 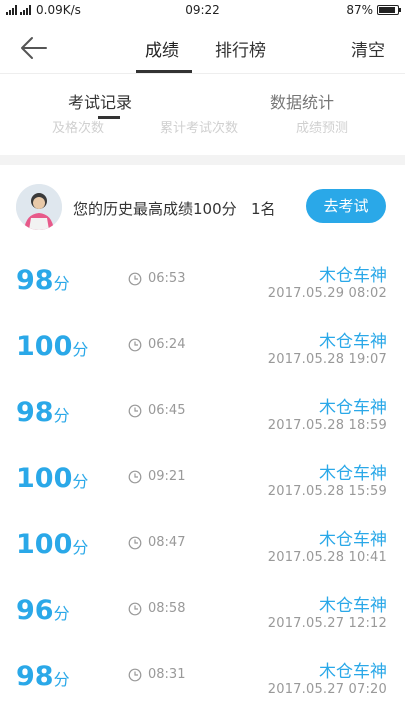 What do you see at coordinates (202, 410) in the screenshot?
I see `record-row: 98分 06:45 木仓车神 2017.05.28 18:59` at bounding box center [202, 410].